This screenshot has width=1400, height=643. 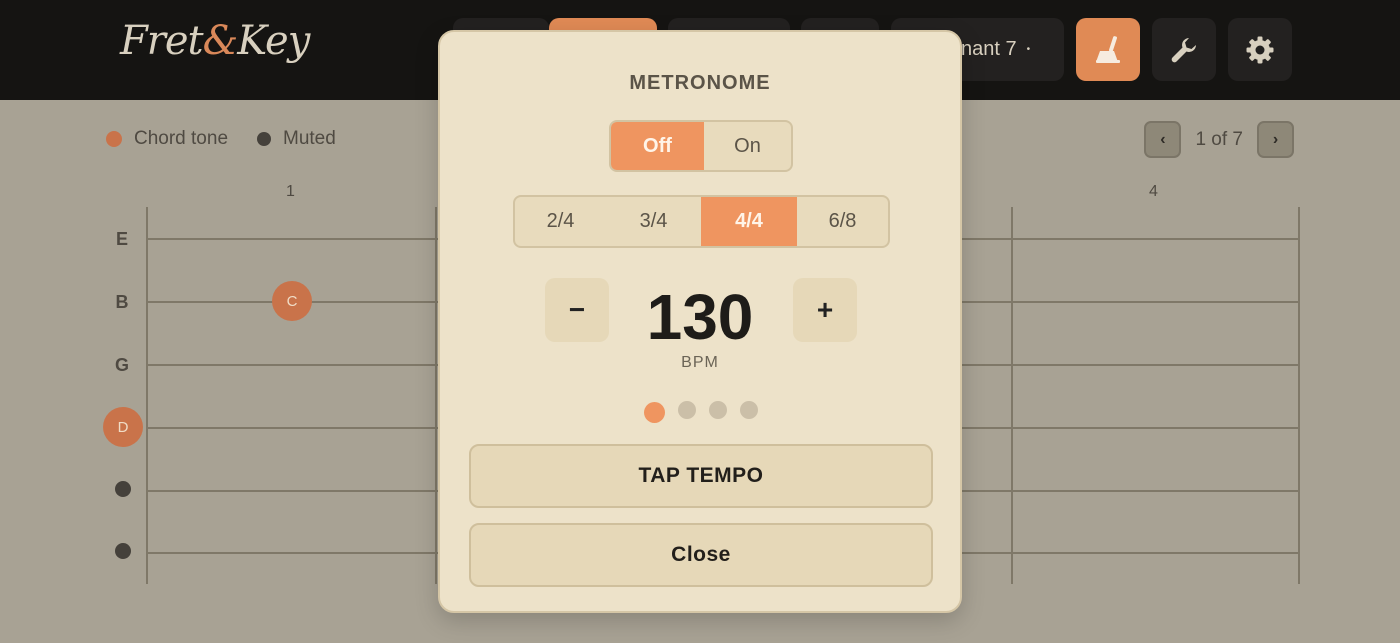 I want to click on increase-bpm-button: +, so click(x=825, y=310).